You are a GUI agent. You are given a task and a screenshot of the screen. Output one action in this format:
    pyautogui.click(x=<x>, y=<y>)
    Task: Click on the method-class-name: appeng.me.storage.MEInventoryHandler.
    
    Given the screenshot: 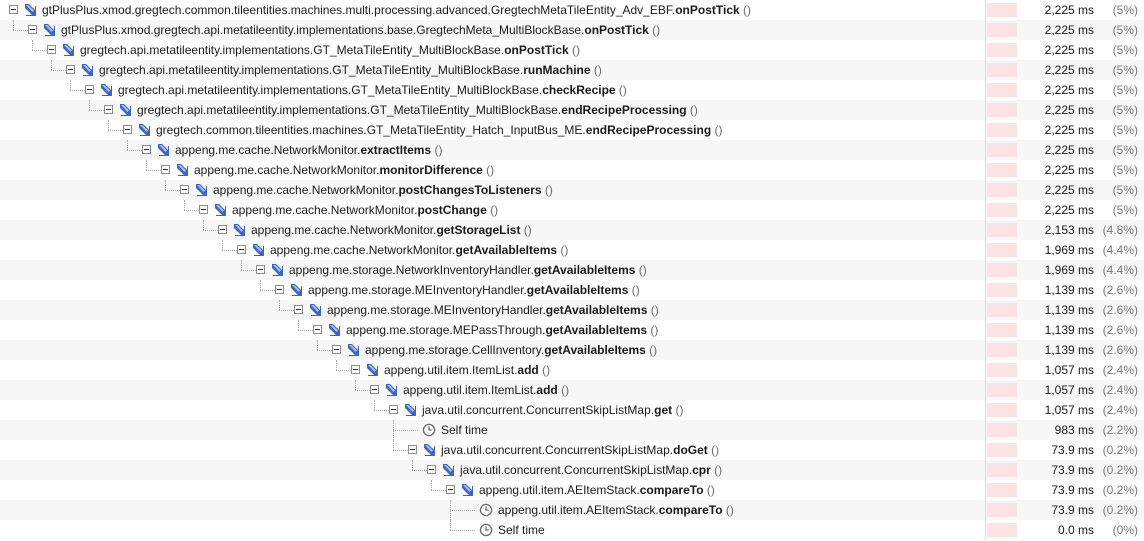 What is the action you would take?
    pyautogui.click(x=436, y=310)
    